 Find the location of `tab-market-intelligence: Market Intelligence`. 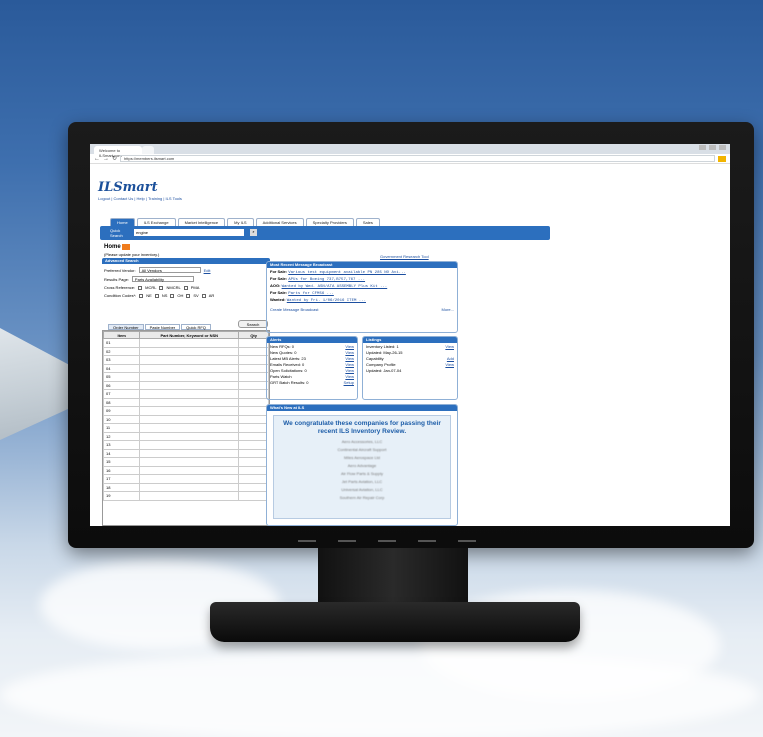

tab-market-intelligence: Market Intelligence is located at coordinates (201, 222).